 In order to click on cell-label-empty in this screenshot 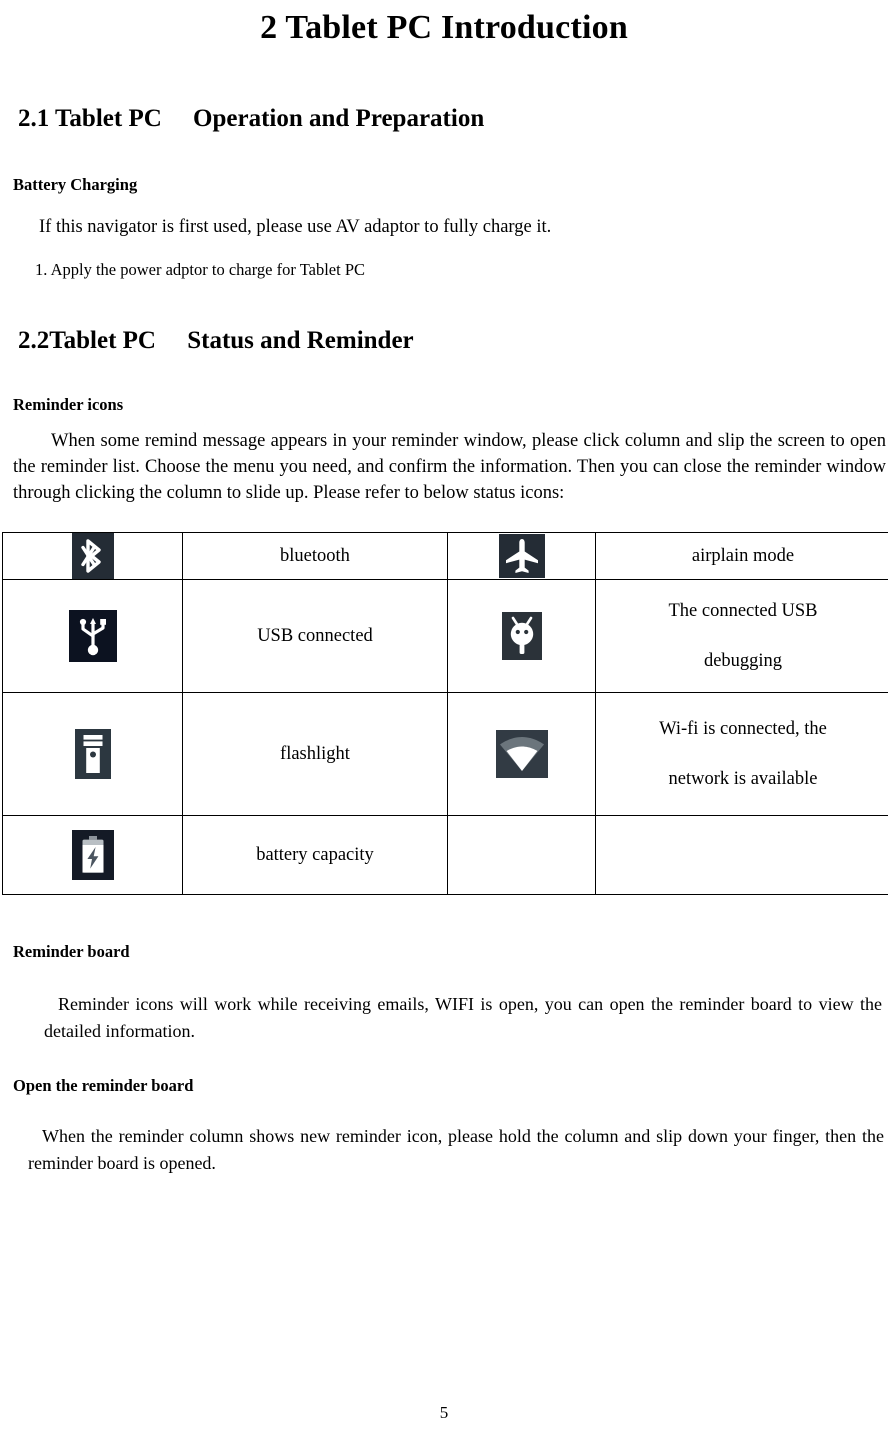, I will do `click(741, 855)`.